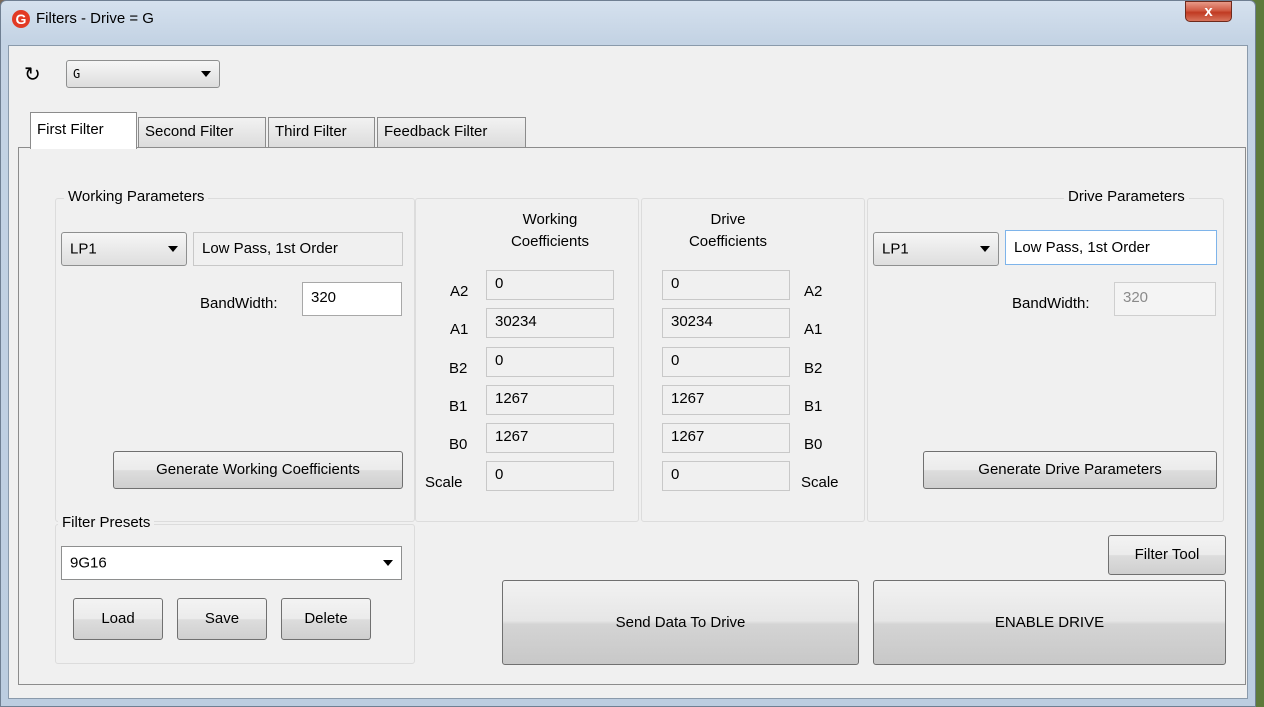 The height and width of the screenshot is (707, 1264). What do you see at coordinates (1208, 11) in the screenshot?
I see `close-button: x` at bounding box center [1208, 11].